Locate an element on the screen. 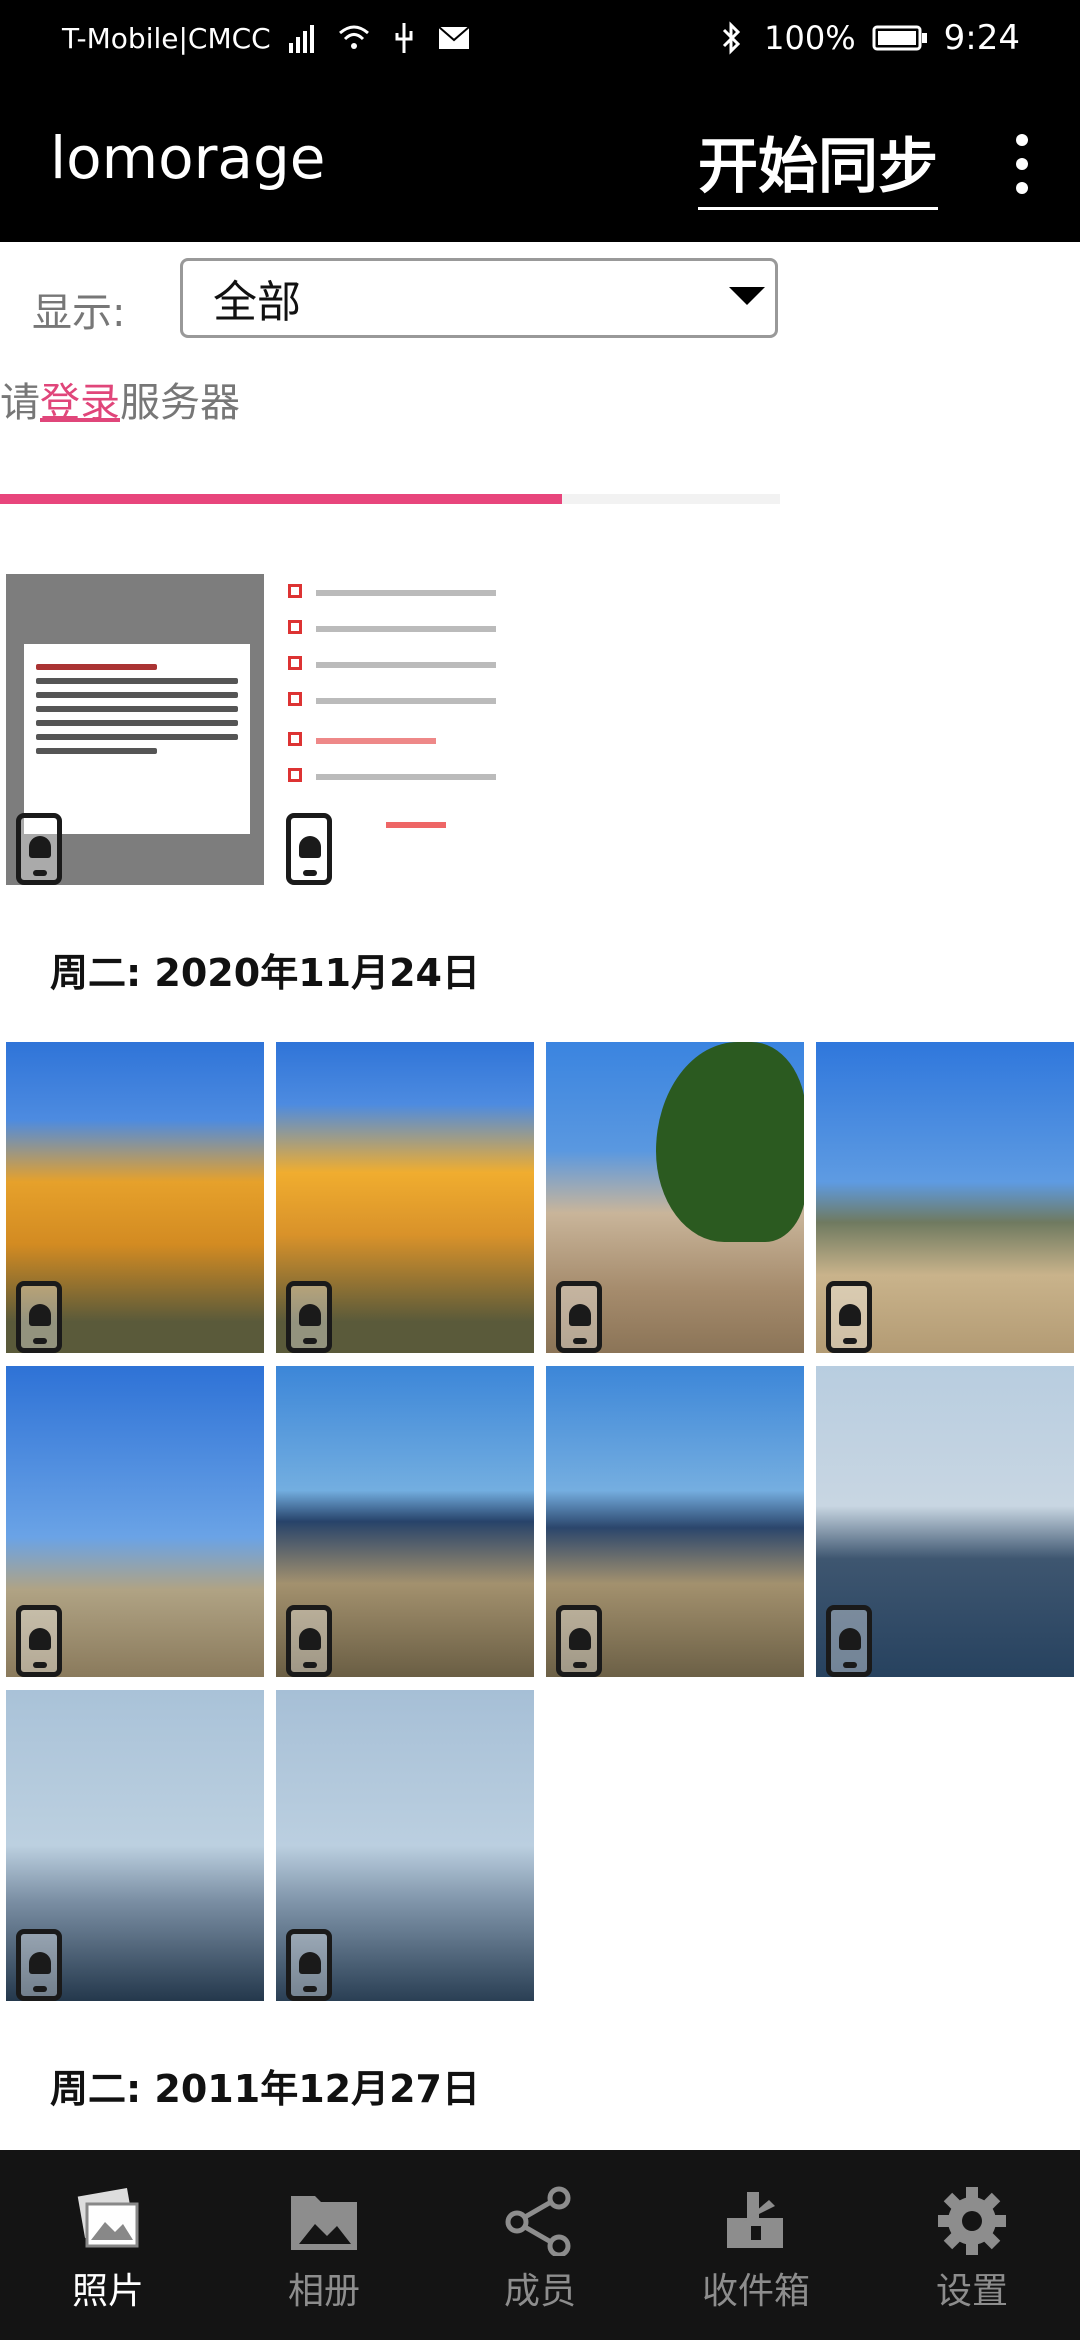  gear-icon is located at coordinates (972, 2221).